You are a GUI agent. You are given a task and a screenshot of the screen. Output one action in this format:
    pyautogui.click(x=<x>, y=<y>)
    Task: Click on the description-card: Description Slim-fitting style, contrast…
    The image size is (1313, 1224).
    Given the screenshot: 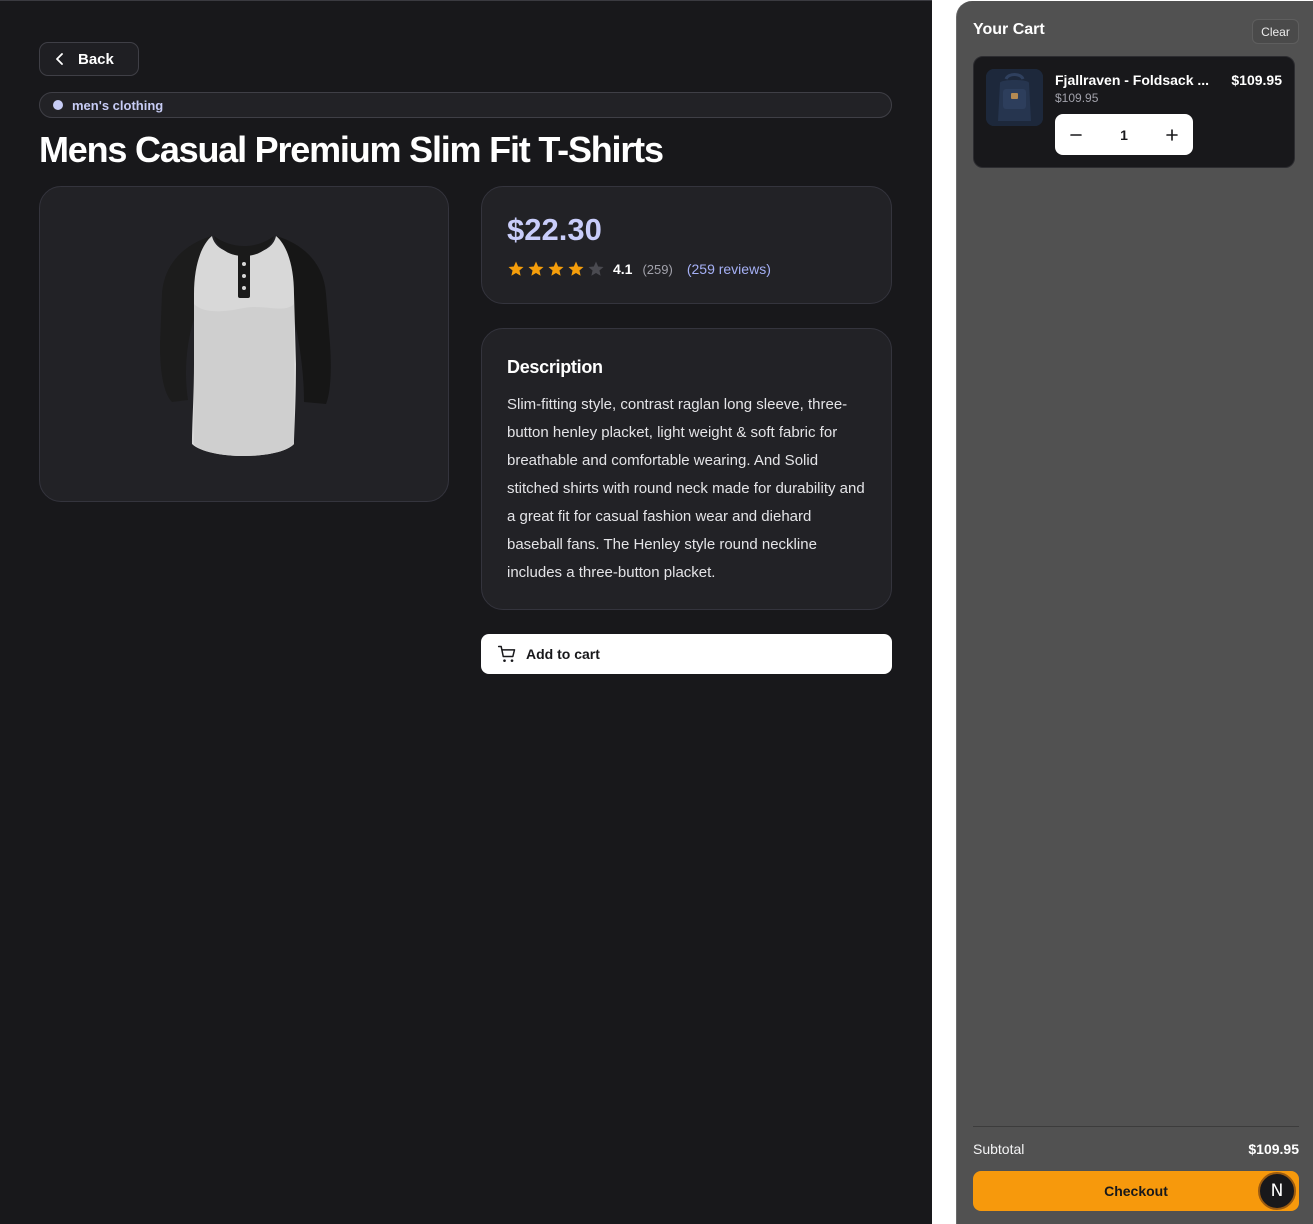 What is the action you would take?
    pyautogui.click(x=686, y=469)
    